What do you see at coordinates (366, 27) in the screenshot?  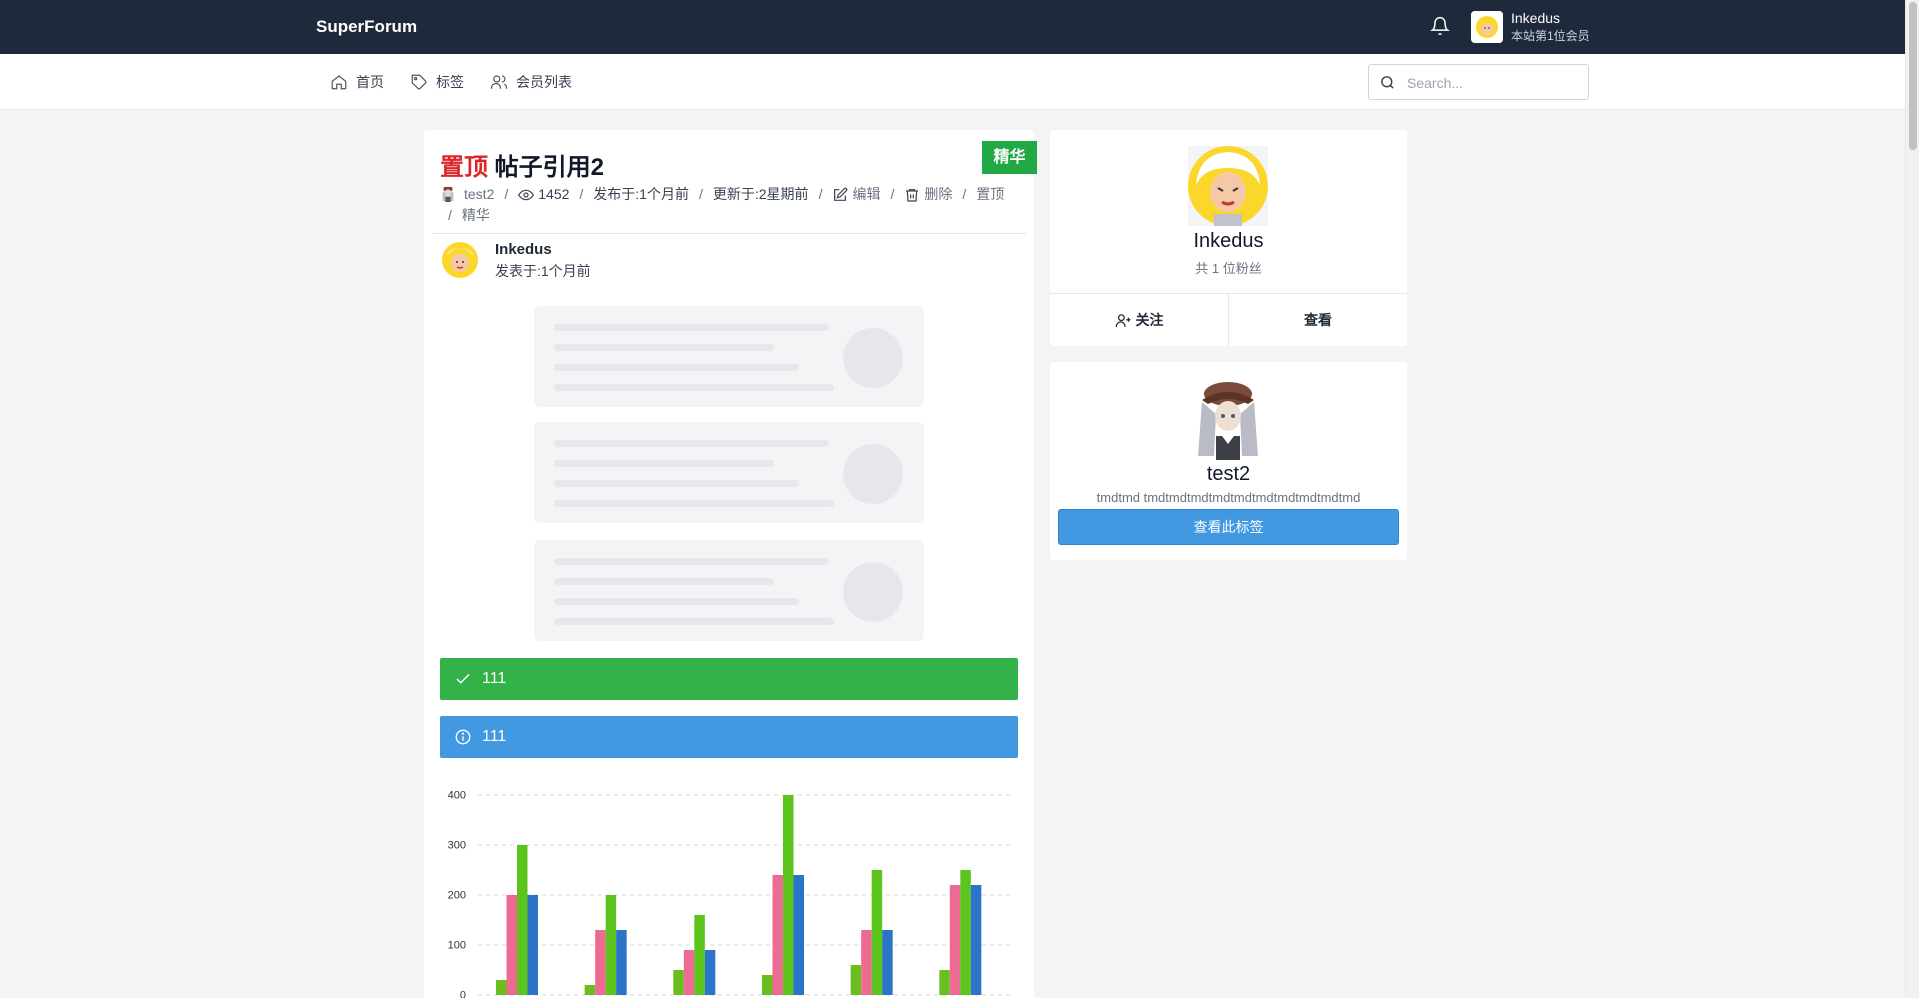 I see `brand-logo: SuperForum` at bounding box center [366, 27].